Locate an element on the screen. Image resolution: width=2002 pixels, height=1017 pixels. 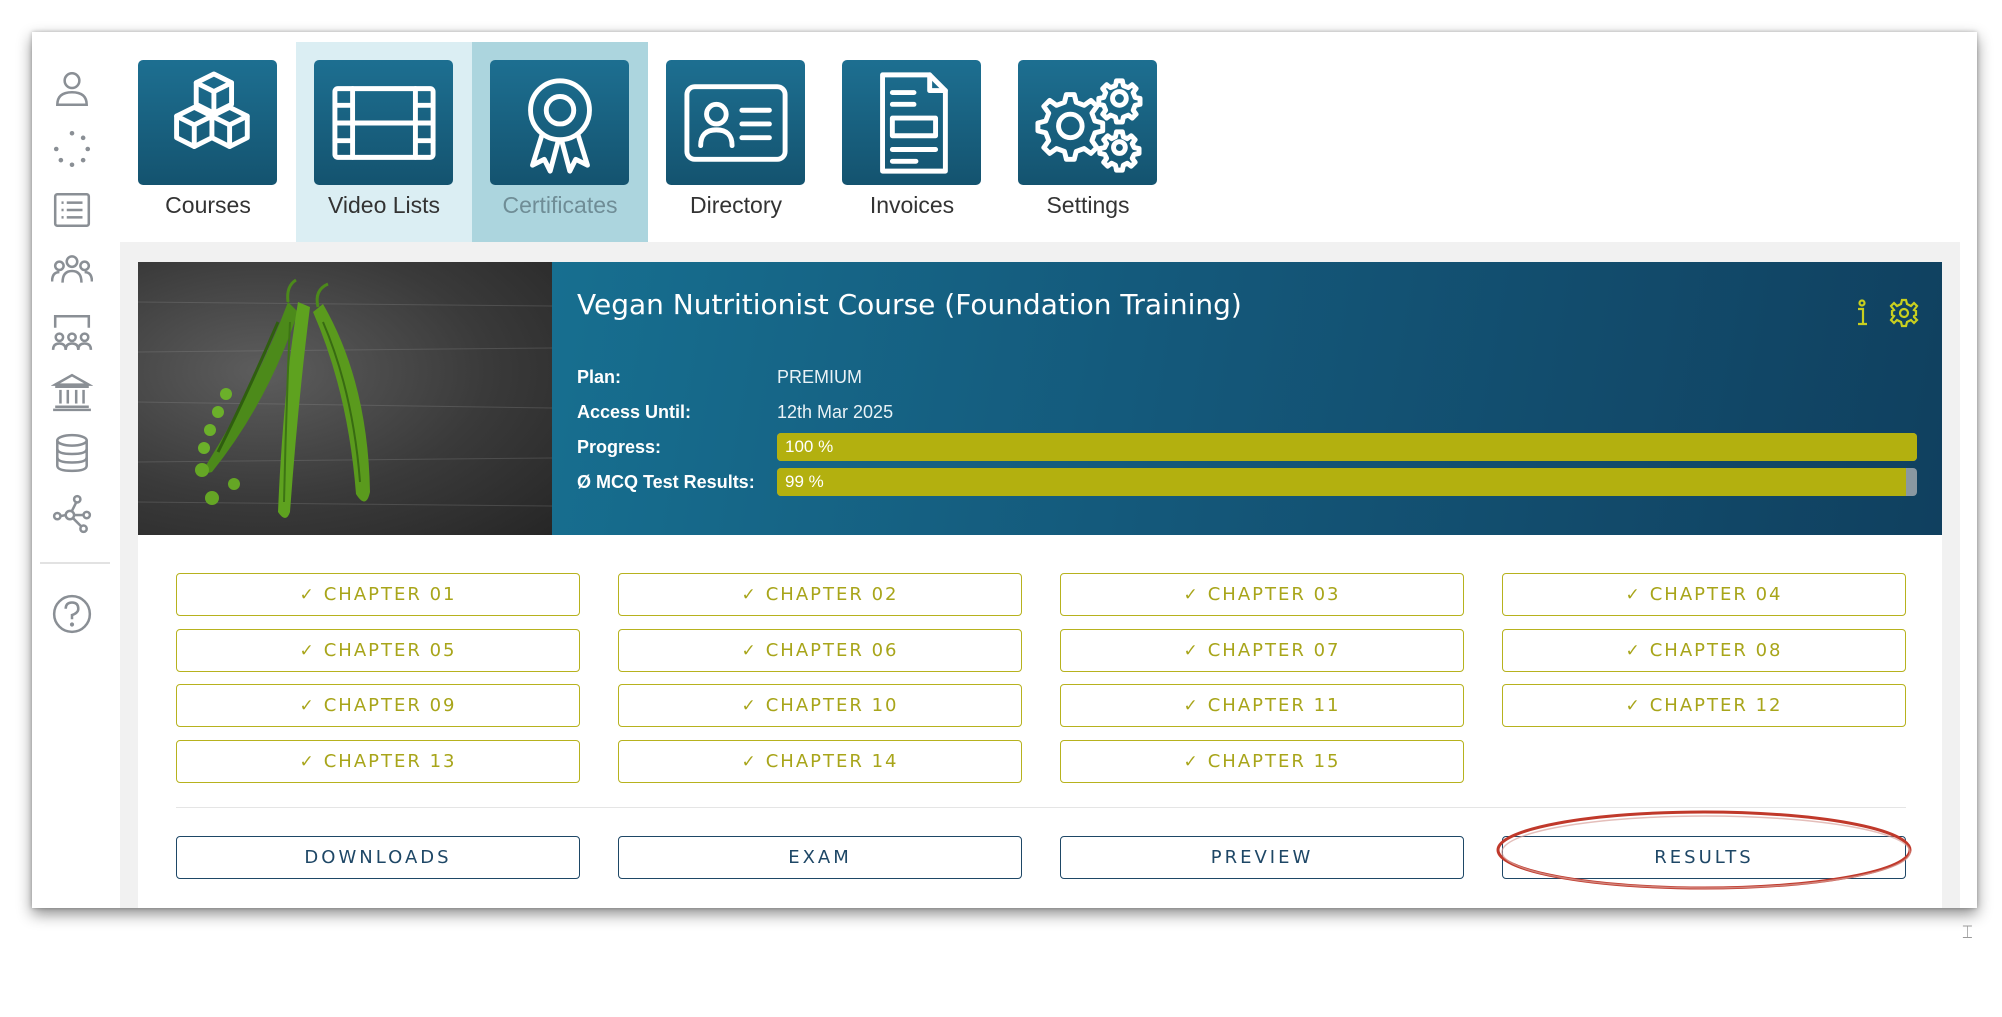
downloads-button: DOWNLOADS is located at coordinates (378, 857).